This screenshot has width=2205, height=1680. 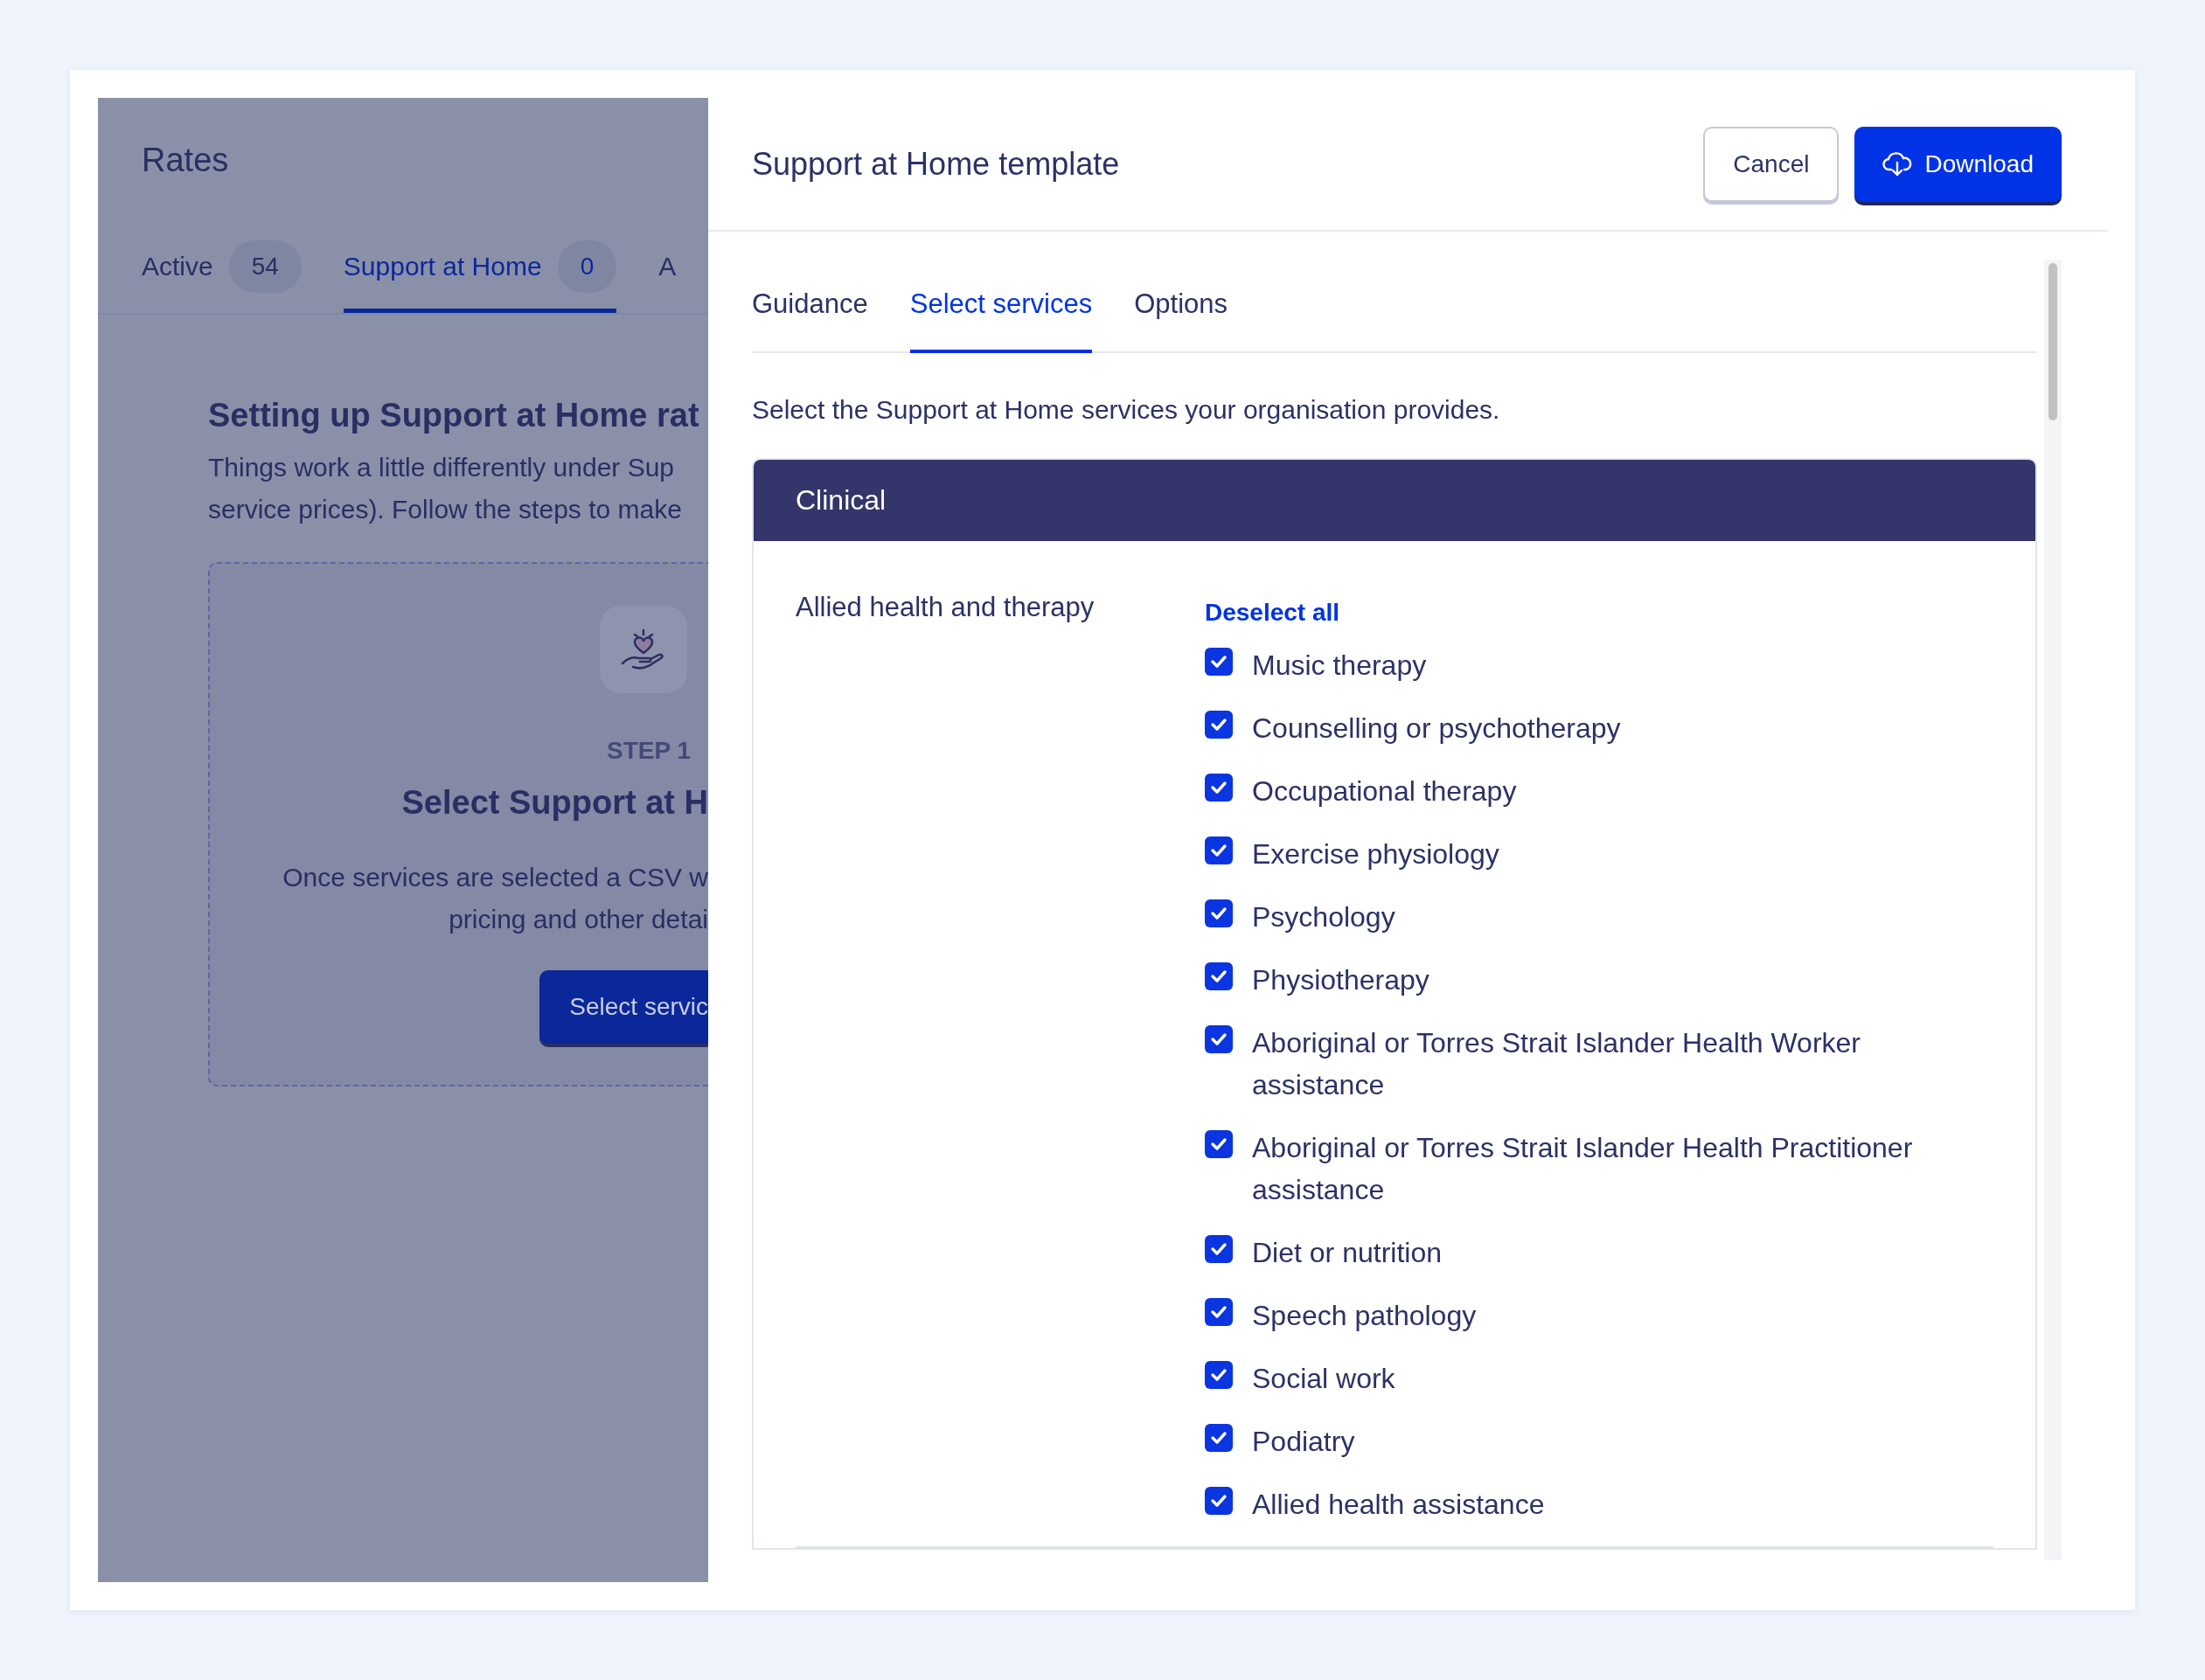 I want to click on tab: Guidance, so click(x=810, y=306).